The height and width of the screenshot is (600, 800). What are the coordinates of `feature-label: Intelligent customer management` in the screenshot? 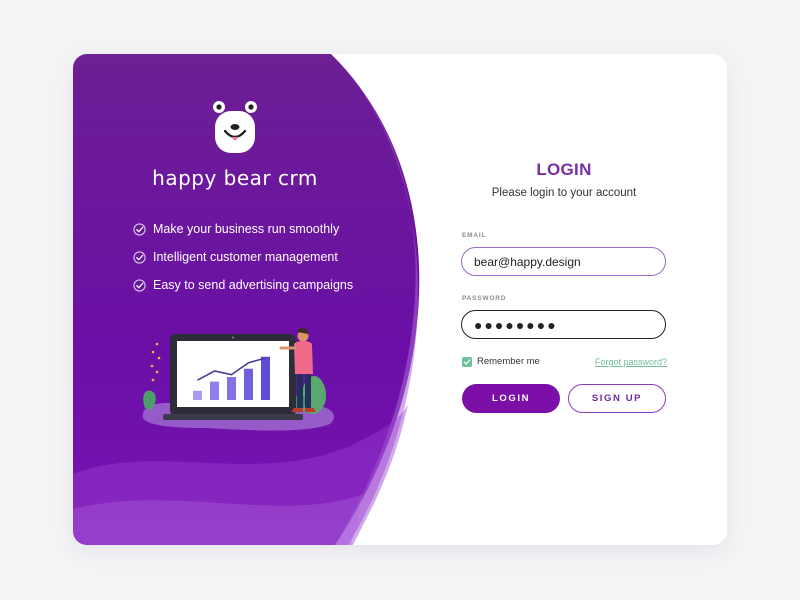 It's located at (245, 257).